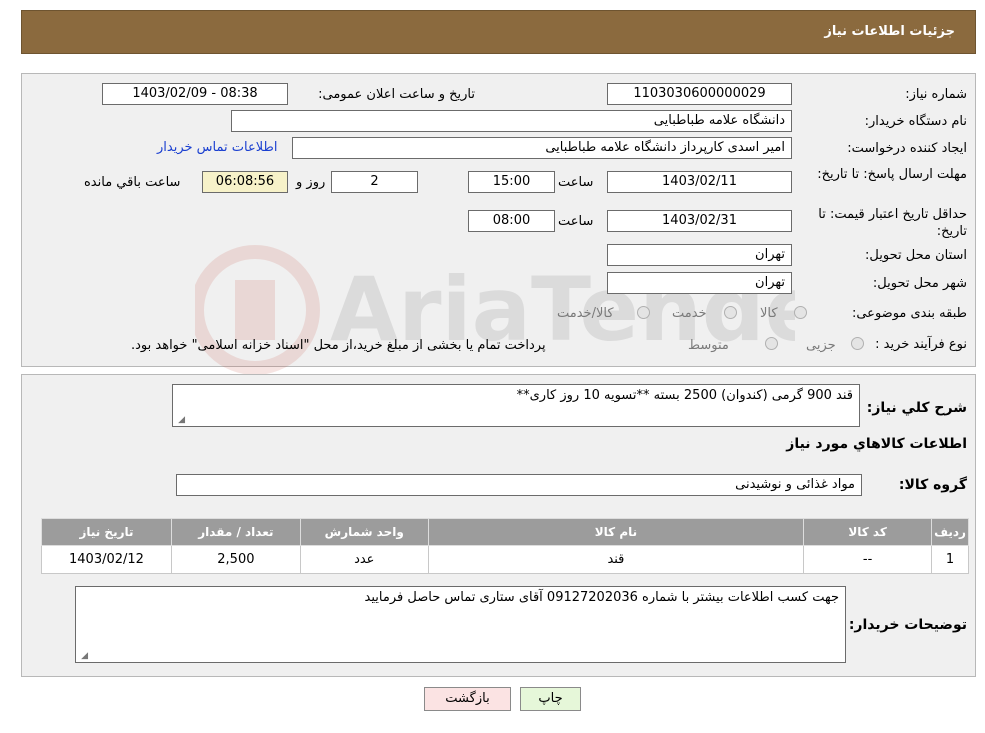 This screenshot has height=733, width=985. What do you see at coordinates (235, 532) in the screenshot?
I see `col-qty-header: تعداد / مقدار` at bounding box center [235, 532].